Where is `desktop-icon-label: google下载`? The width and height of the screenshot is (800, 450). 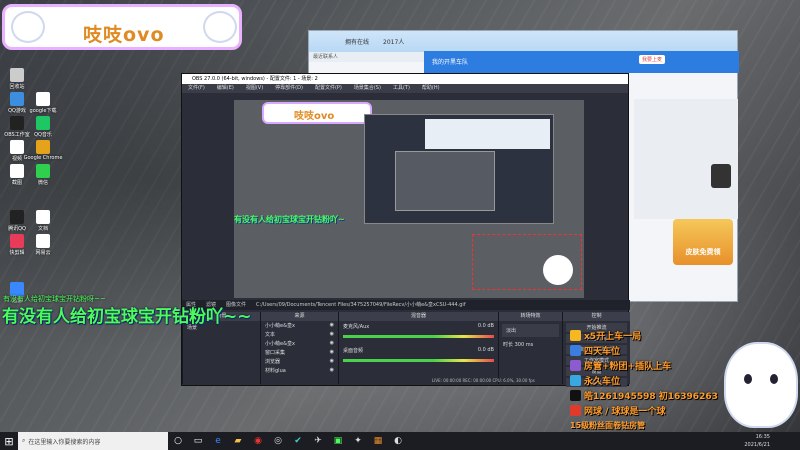
desktop-icon-label: google下载 is located at coordinates (43, 111).